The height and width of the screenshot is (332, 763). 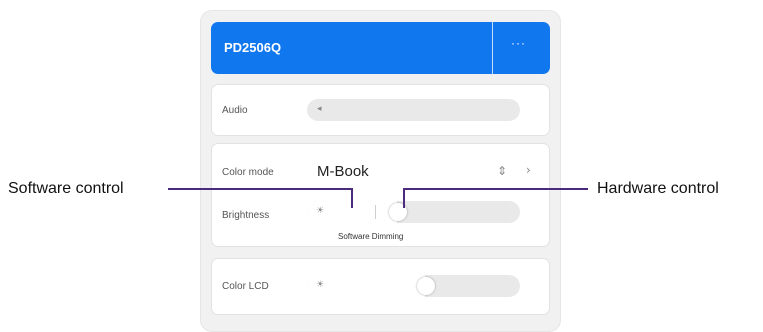 I want to click on device-header: PD2506Q ···, so click(x=380, y=48).